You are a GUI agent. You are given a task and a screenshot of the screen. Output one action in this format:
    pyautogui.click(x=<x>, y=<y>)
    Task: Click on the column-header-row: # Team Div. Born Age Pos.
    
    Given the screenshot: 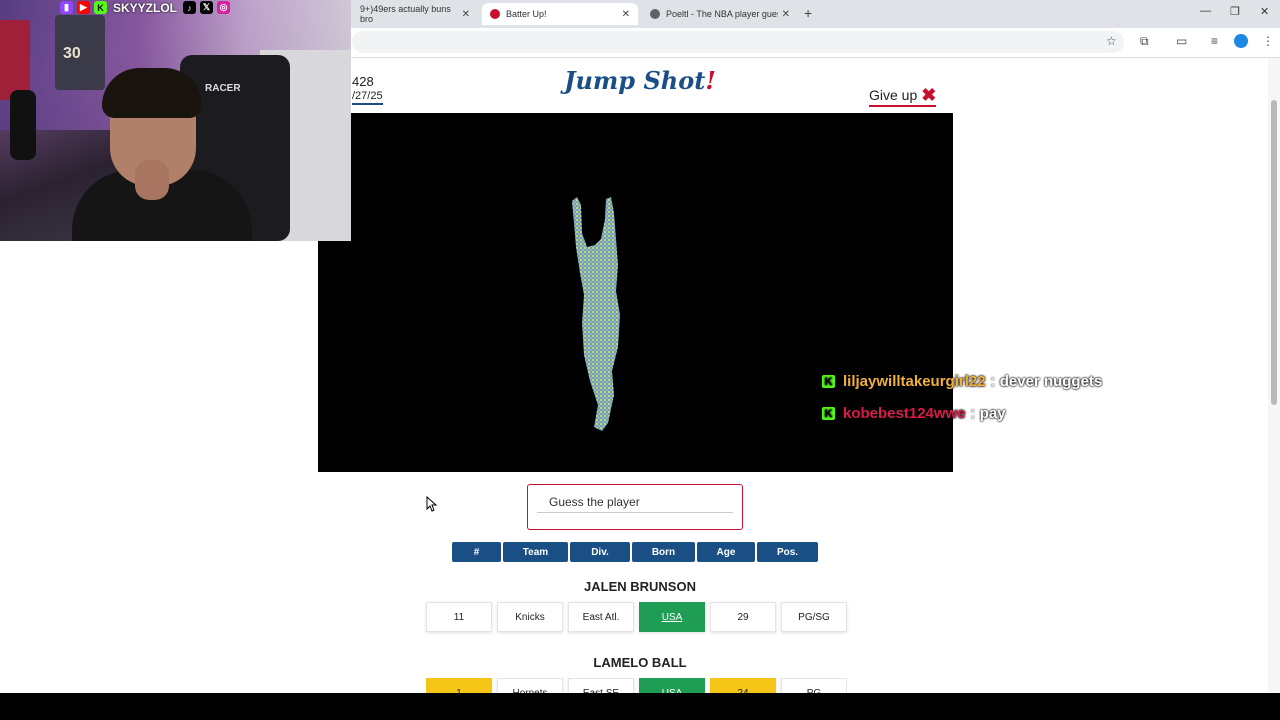 What is the action you would take?
    pyautogui.click(x=635, y=552)
    